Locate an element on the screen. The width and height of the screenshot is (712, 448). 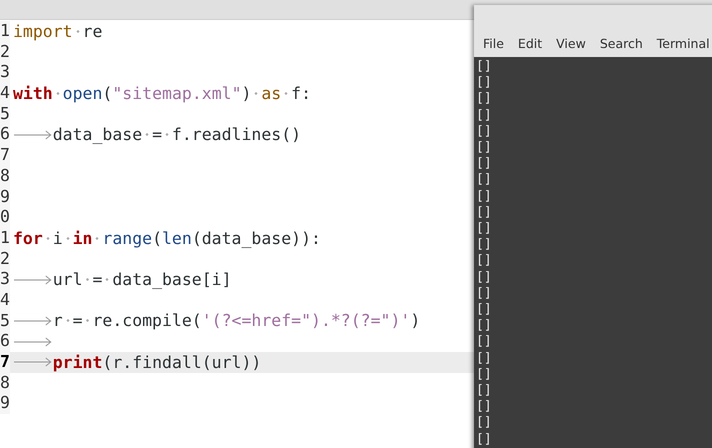
code-token: for is located at coordinates (28, 238).